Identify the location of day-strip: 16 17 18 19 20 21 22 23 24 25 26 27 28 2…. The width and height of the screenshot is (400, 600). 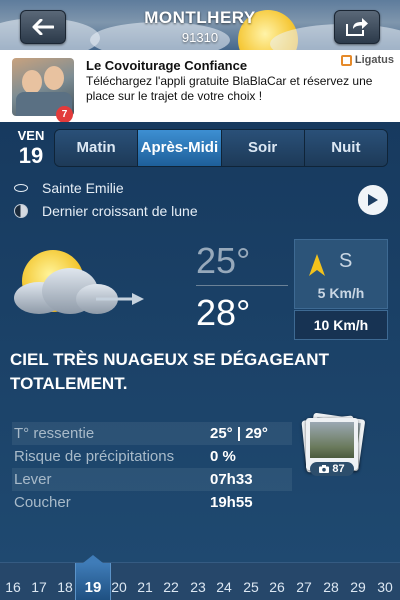
(200, 577).